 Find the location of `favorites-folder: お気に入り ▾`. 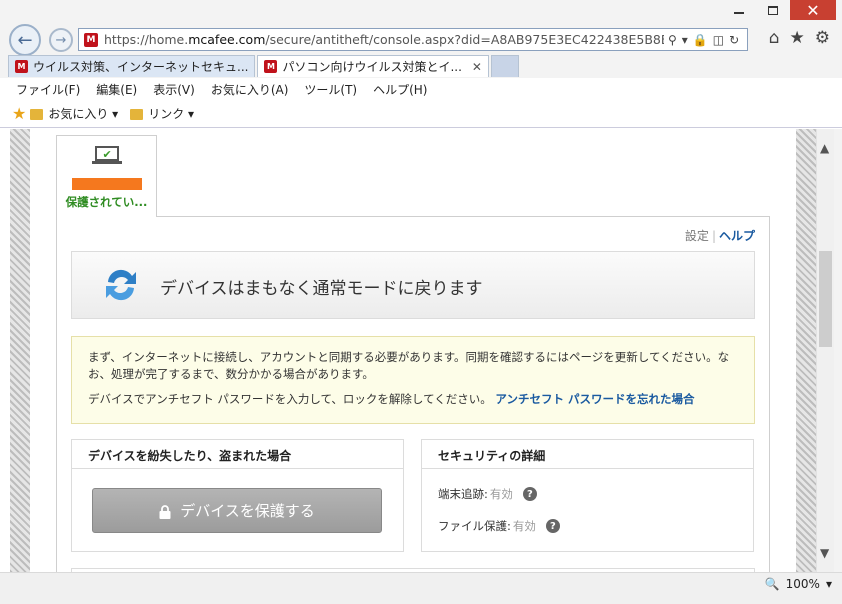

favorites-folder: お気に入り ▾ is located at coordinates (74, 113).